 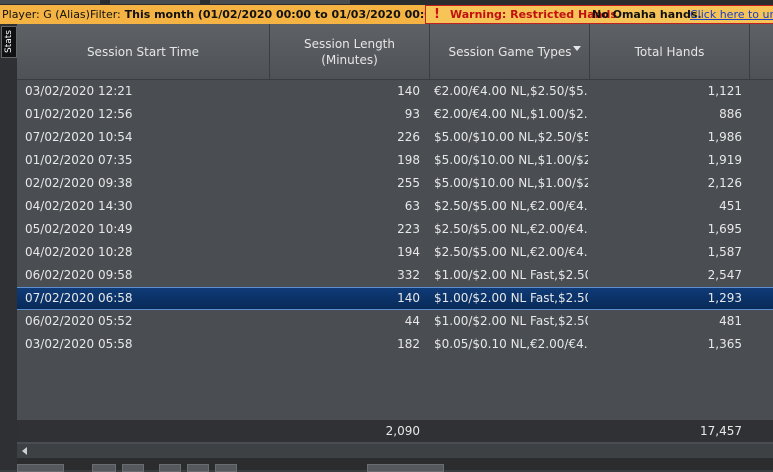 What do you see at coordinates (412, 114) in the screenshot?
I see `cell-session-length: 93` at bounding box center [412, 114].